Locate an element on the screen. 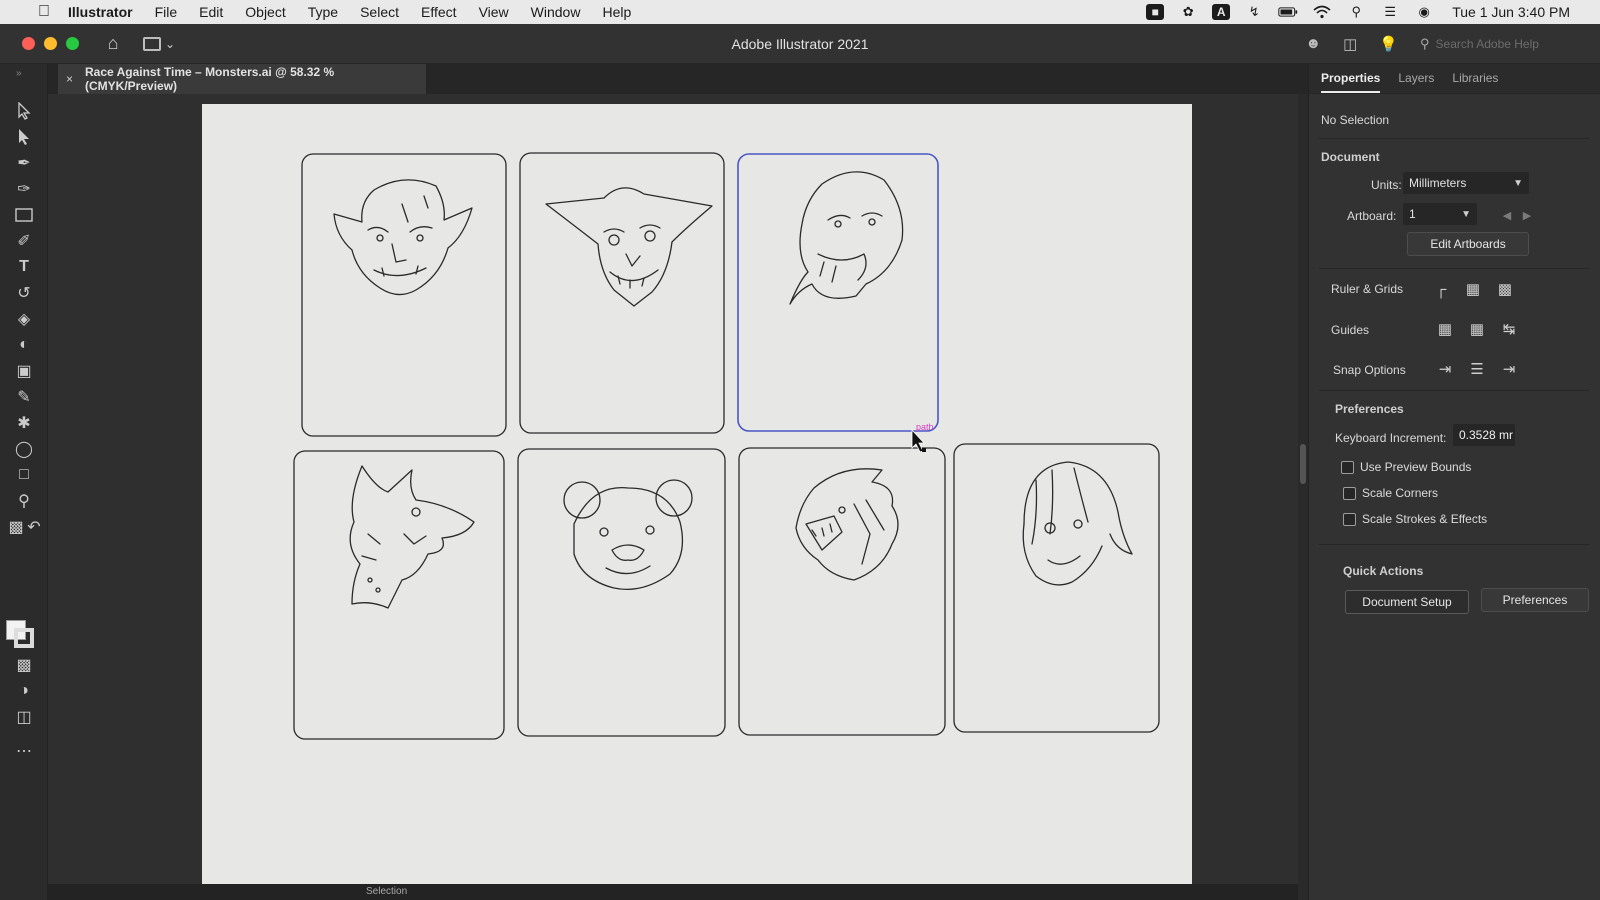  pen-tool-icon: ✒ is located at coordinates (24, 163).